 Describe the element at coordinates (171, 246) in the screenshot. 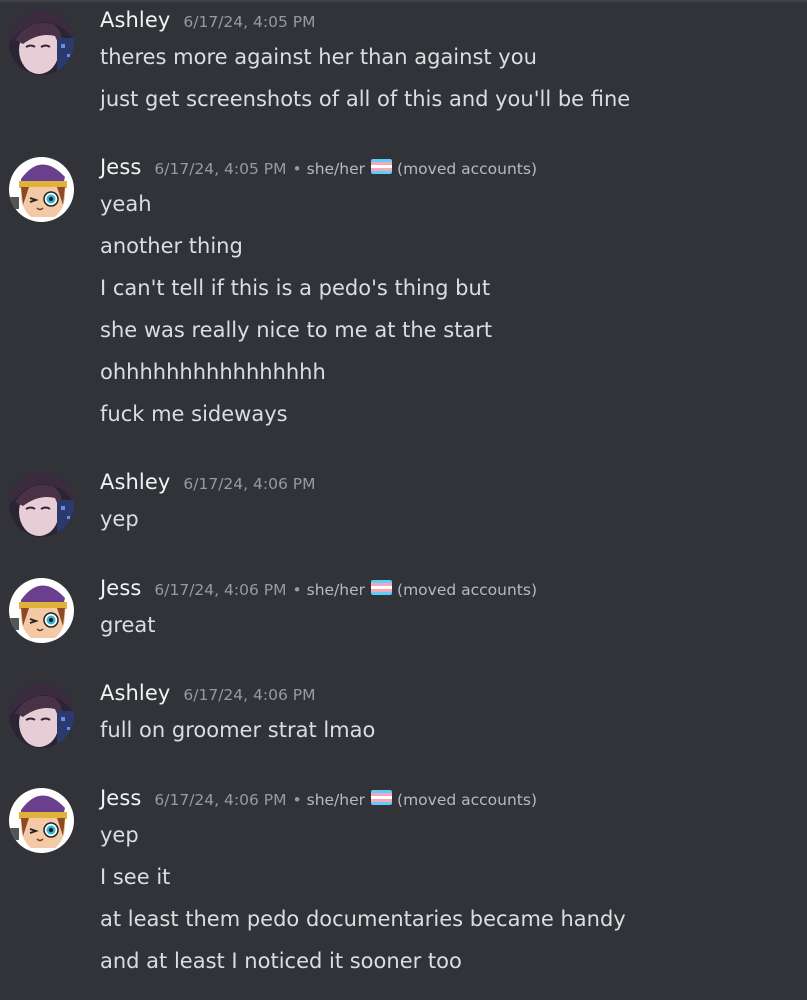

I see `message-text: another thing` at that location.